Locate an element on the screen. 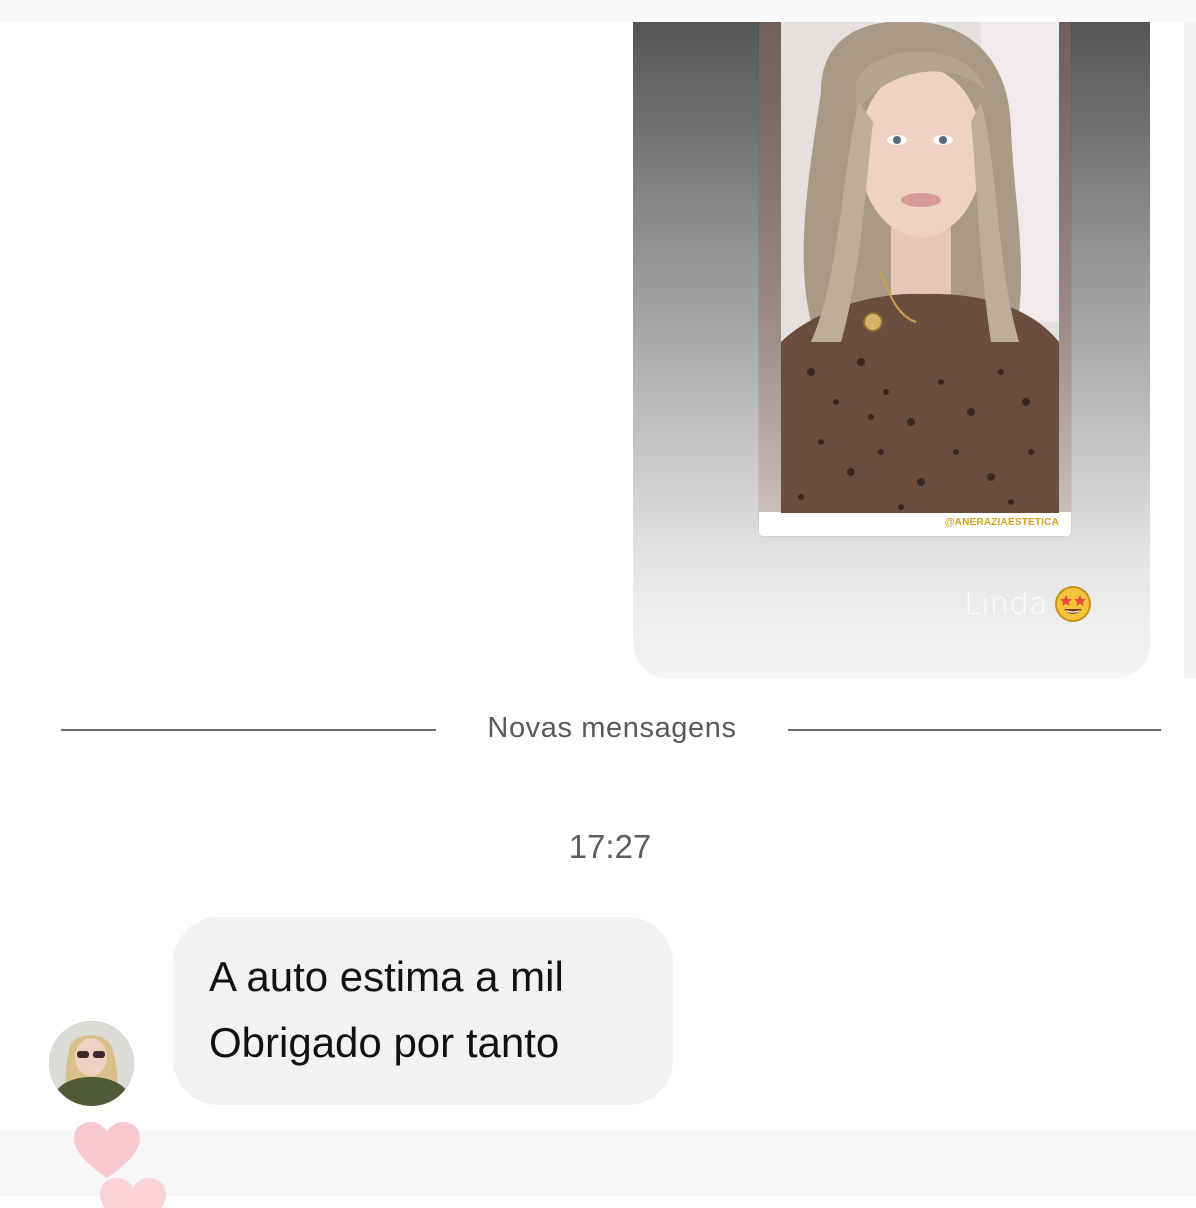 The width and height of the screenshot is (1196, 1208). story-caption: Linda is located at coordinates (1028, 604).